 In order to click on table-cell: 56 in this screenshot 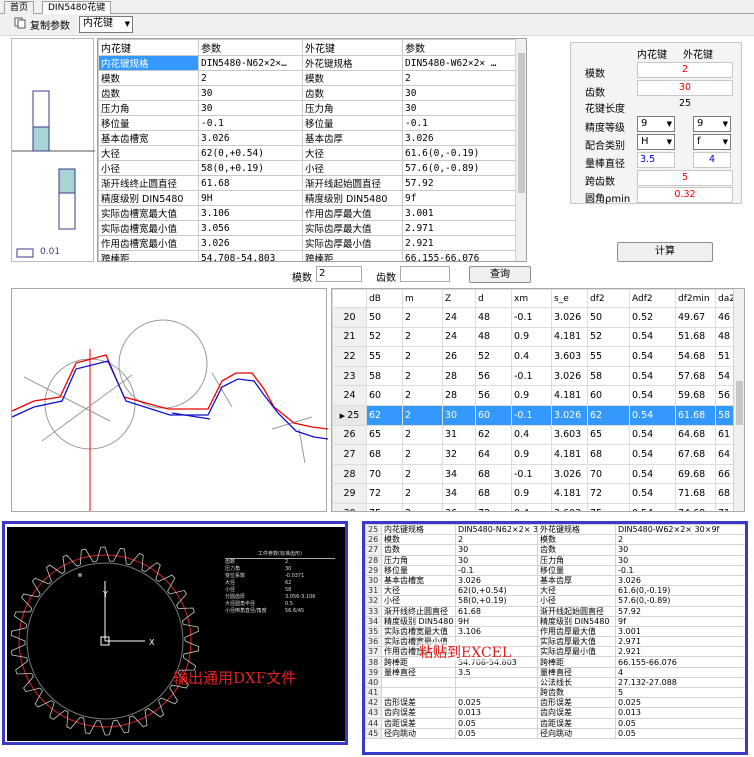, I will do `click(493, 376)`.